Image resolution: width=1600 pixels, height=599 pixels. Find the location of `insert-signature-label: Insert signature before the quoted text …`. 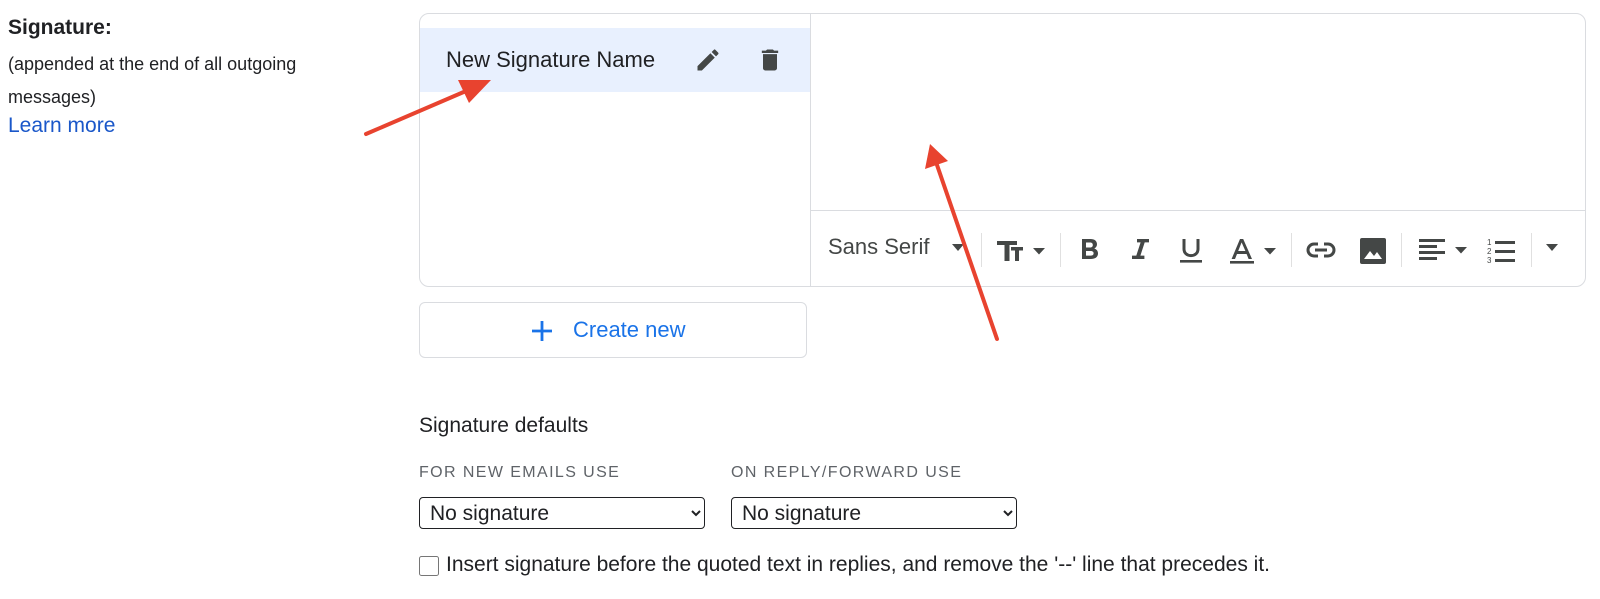

insert-signature-label: Insert signature before the quoted text … is located at coordinates (858, 564).